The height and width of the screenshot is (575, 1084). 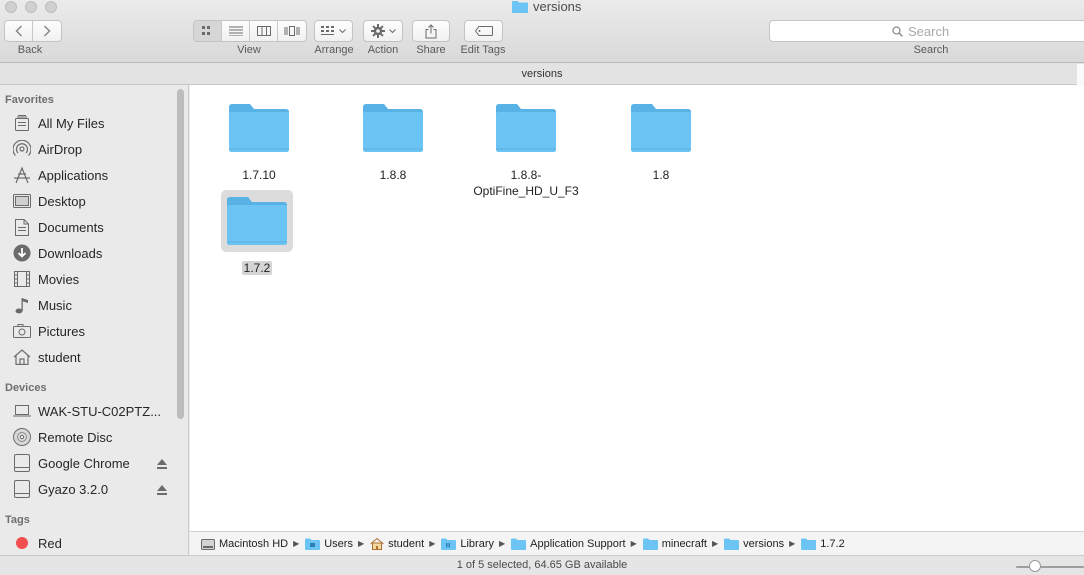 I want to click on folder-name: 1.7.10, so click(x=259, y=175).